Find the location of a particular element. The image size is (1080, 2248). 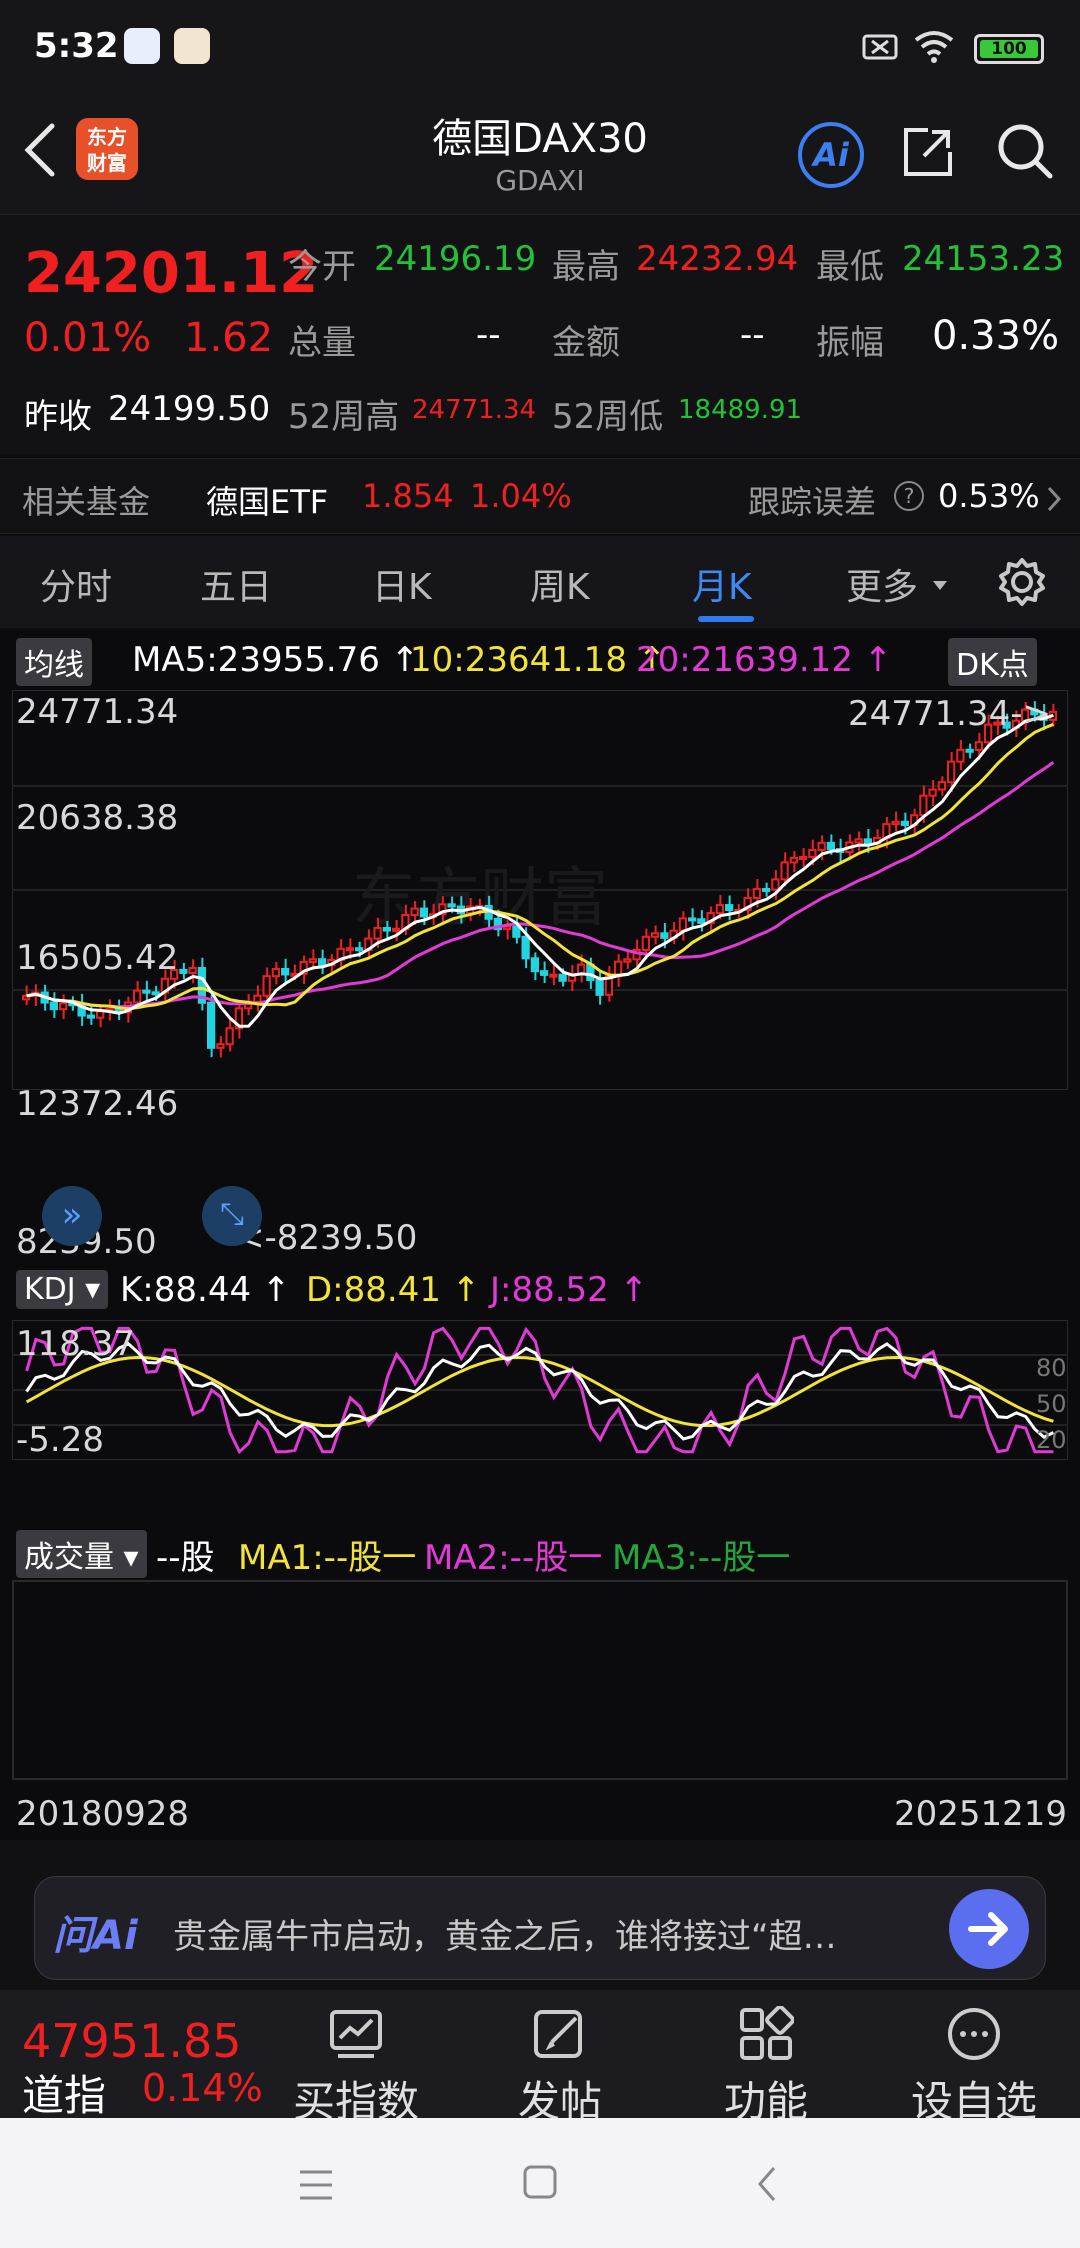

kdj-select: KDJ ▾ is located at coordinates (62, 1289).